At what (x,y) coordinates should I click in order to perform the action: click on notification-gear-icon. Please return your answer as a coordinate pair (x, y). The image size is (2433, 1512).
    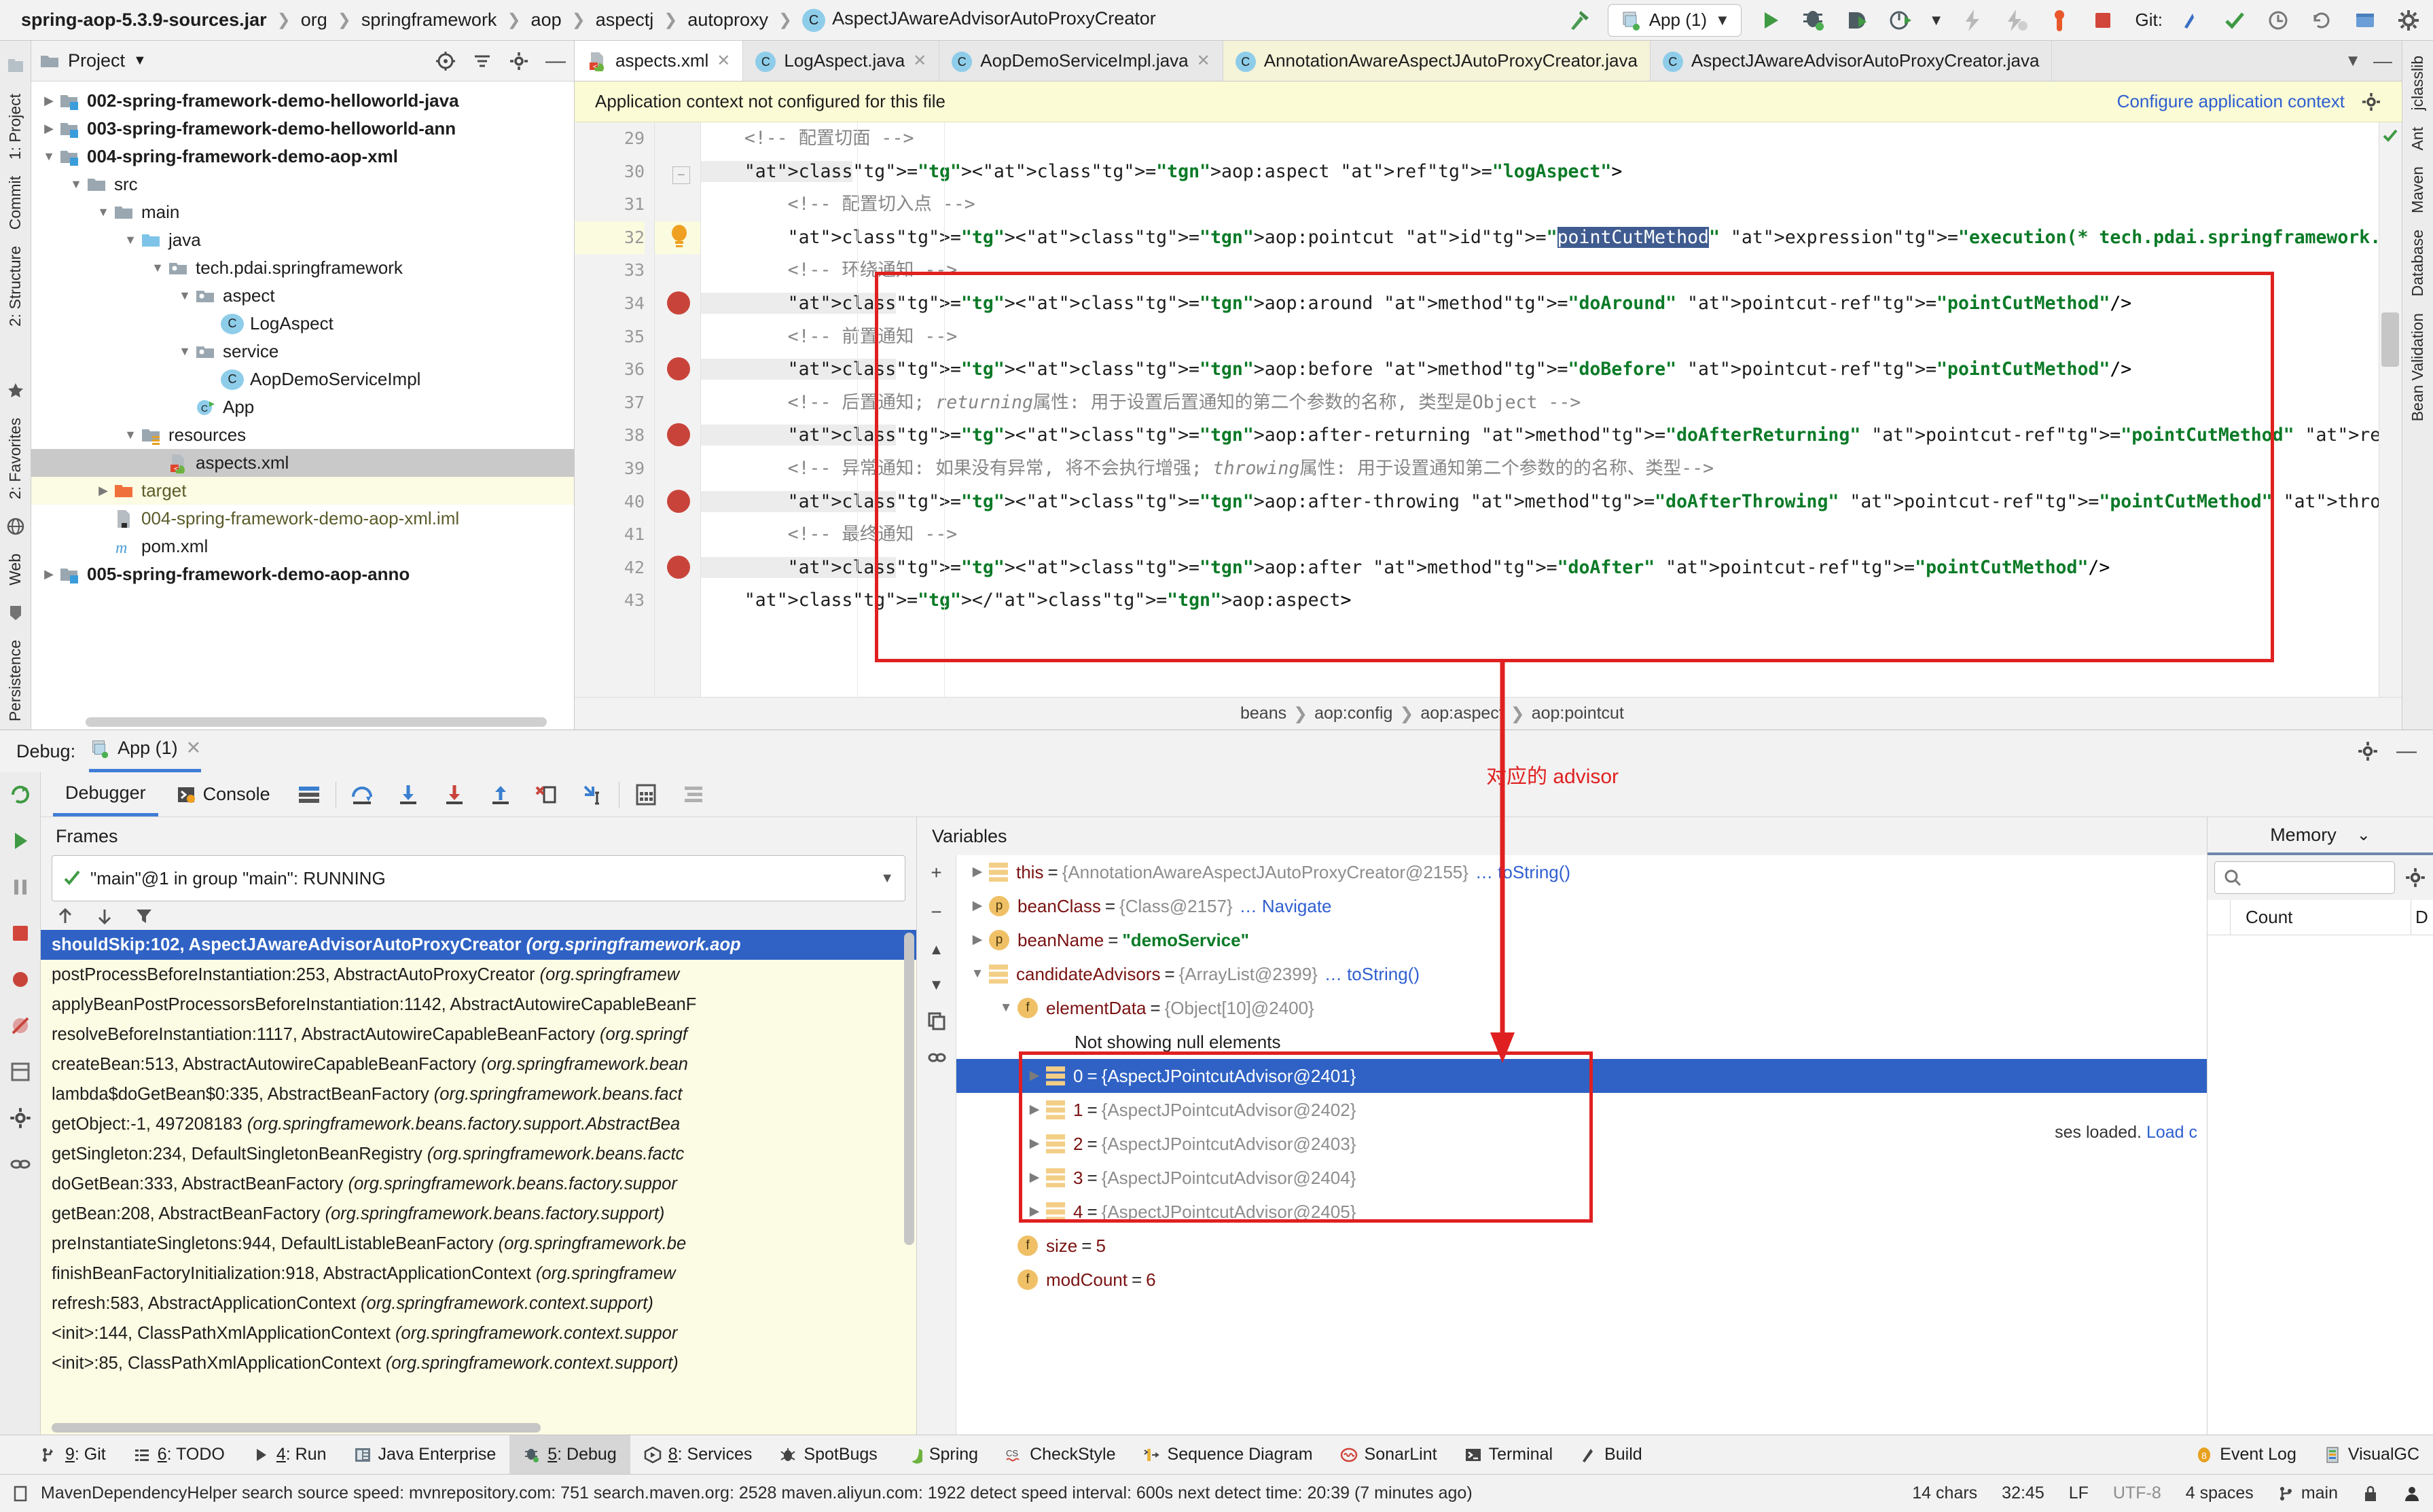
    Looking at the image, I should click on (2371, 102).